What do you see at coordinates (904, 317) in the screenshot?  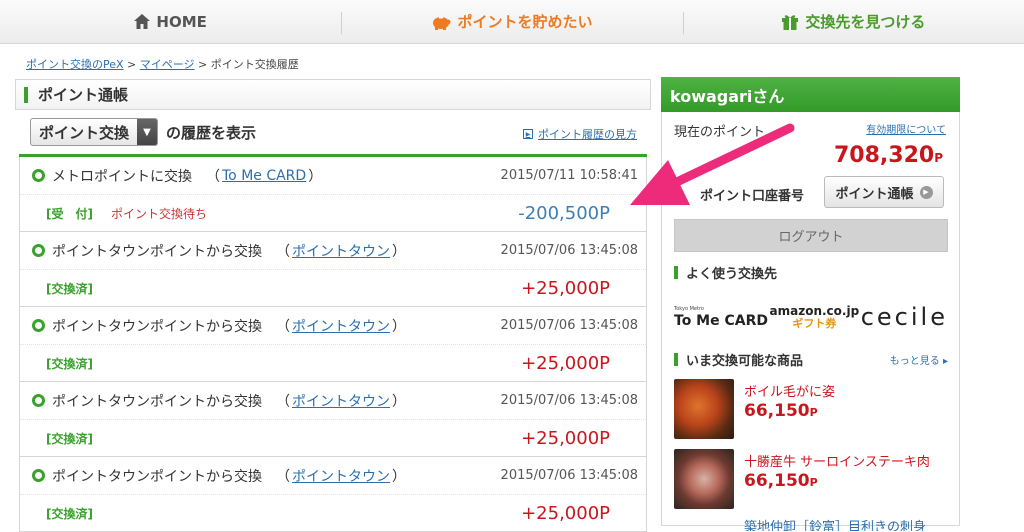 I see `cecile-logo: cecile` at bounding box center [904, 317].